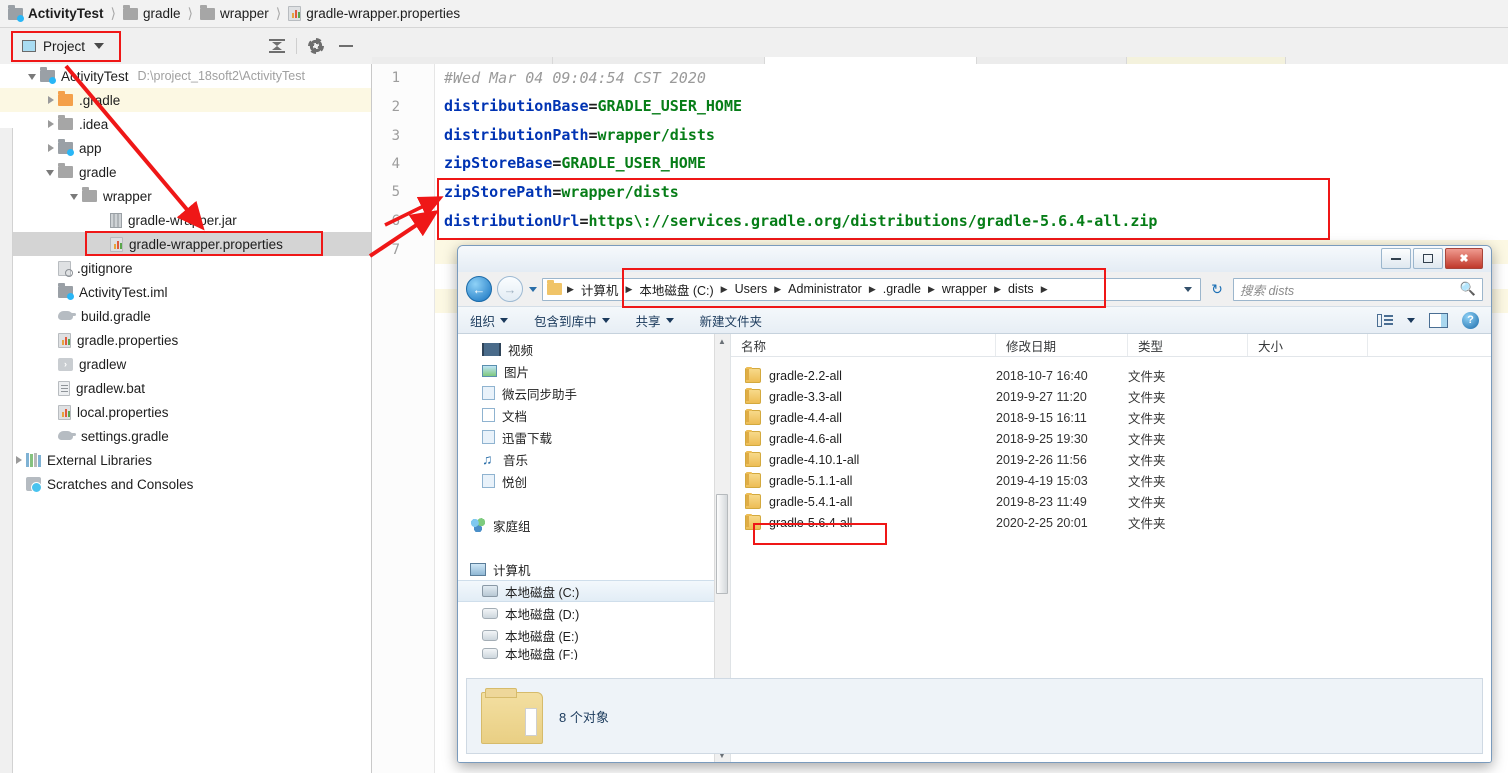  What do you see at coordinates (185, 316) in the screenshot?
I see `tree-row-build-gradle: build.gradle` at bounding box center [185, 316].